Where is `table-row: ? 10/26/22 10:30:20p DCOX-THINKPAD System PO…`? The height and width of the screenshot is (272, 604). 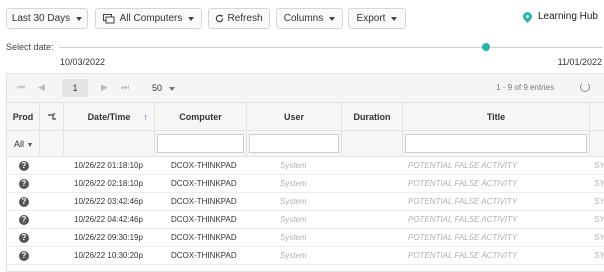 table-row: ? 10/26/22 10:30:20p DCOX-THINKPAD System PO… is located at coordinates (305, 256).